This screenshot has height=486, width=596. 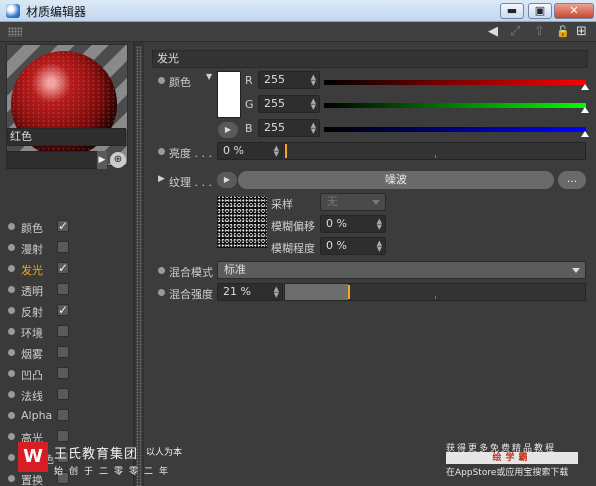 I want to click on mix-strength-slider-knob, so click(x=349, y=292).